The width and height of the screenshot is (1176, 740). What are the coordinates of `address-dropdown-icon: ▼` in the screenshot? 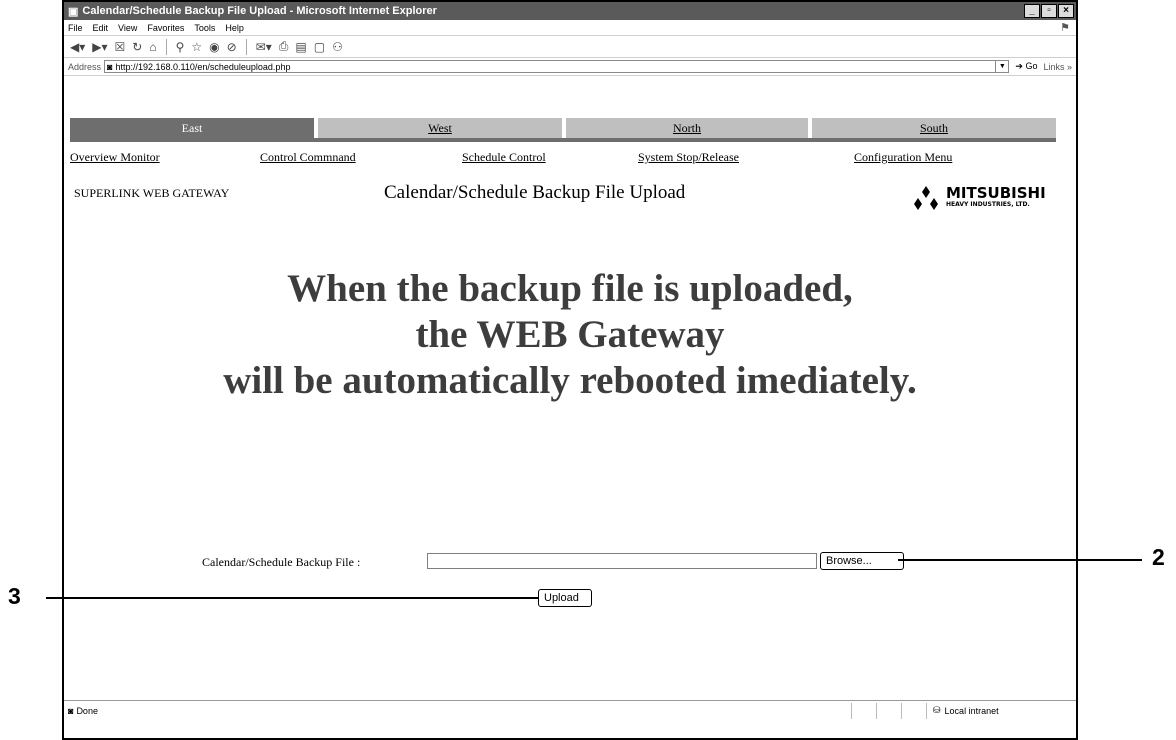 It's located at (1001, 66).